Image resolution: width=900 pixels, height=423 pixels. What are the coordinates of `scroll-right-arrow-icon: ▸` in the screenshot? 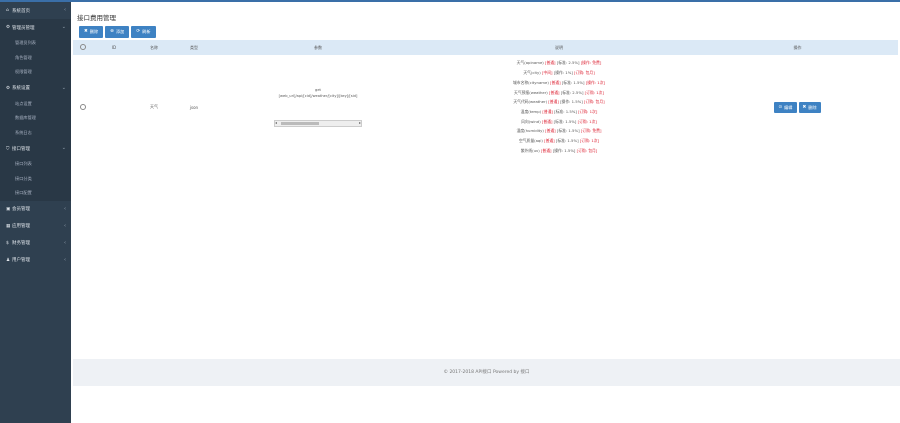 It's located at (360, 122).